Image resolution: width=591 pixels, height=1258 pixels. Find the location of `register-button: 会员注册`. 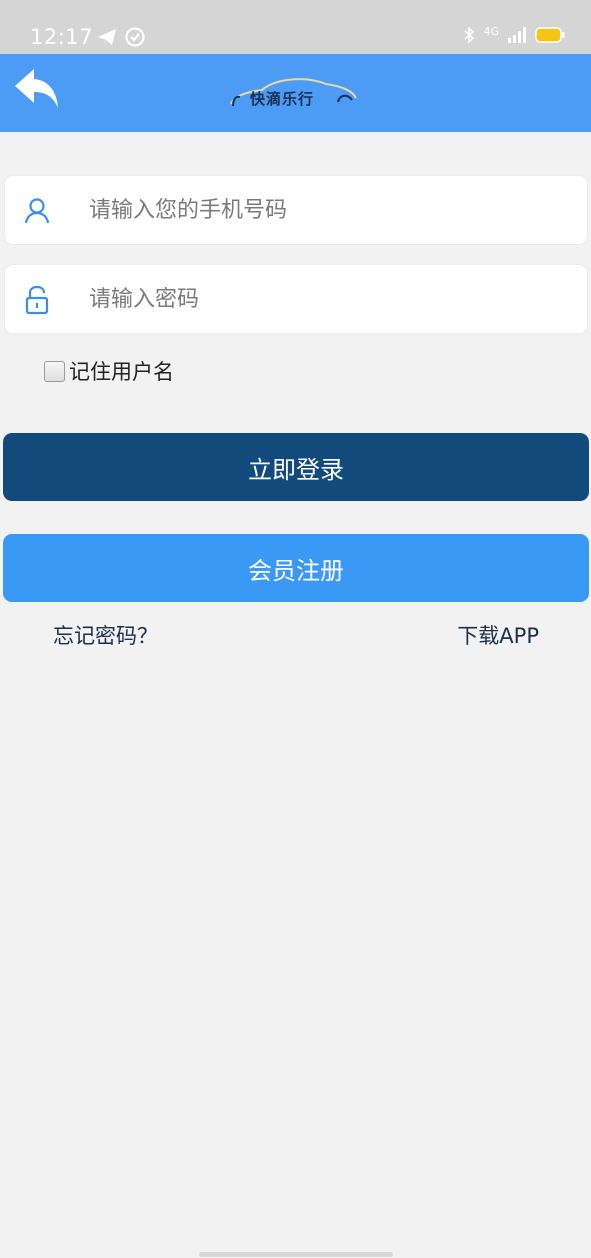

register-button: 会员注册 is located at coordinates (296, 568).